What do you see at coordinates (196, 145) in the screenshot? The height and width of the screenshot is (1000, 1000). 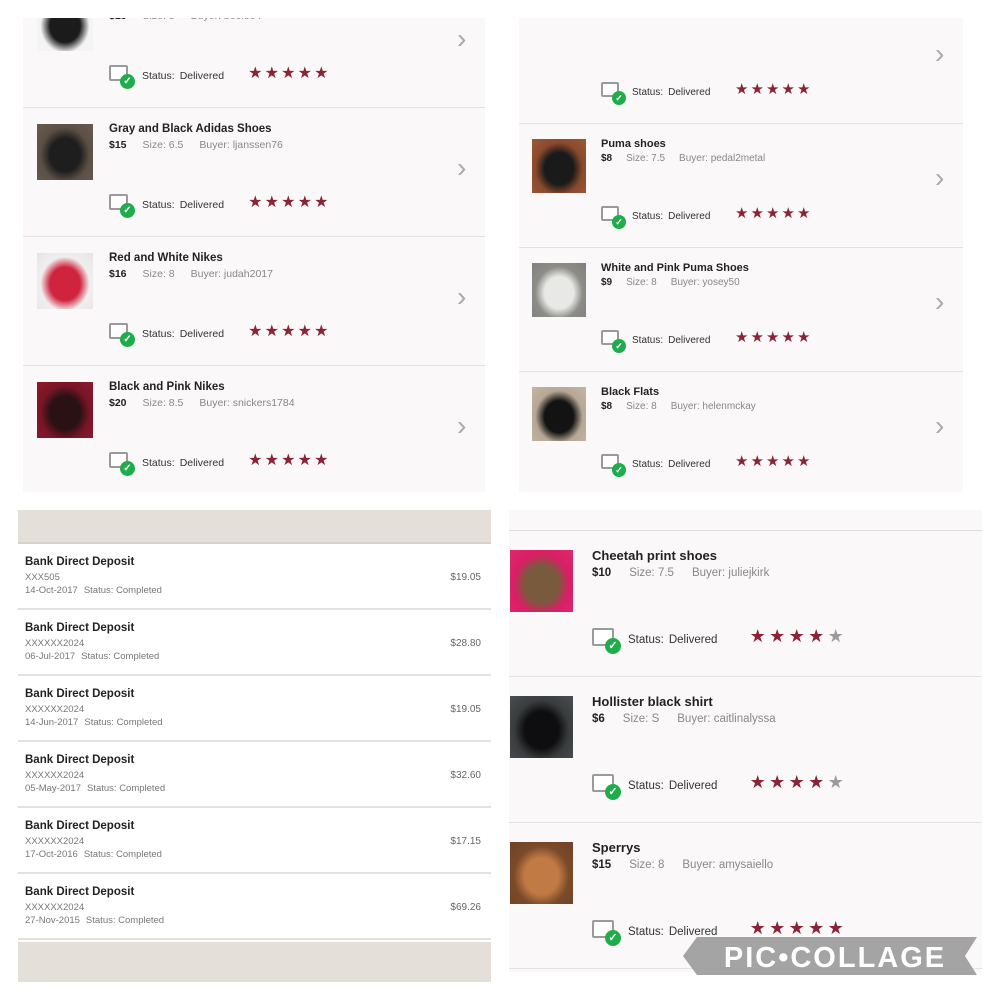 I see `item-details: $15 Size: 6.5 Buyer: ljanssen76` at bounding box center [196, 145].